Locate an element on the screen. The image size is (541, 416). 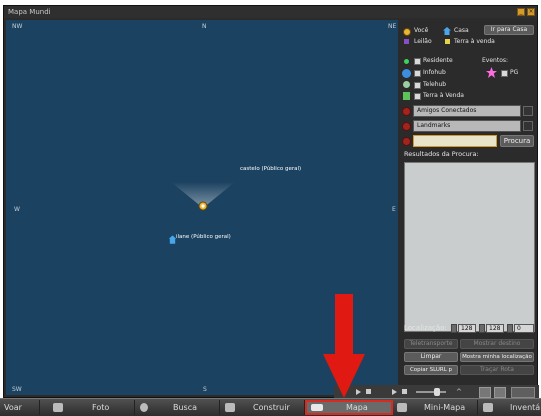
camera-controls-icon is located at coordinates (485, 392).